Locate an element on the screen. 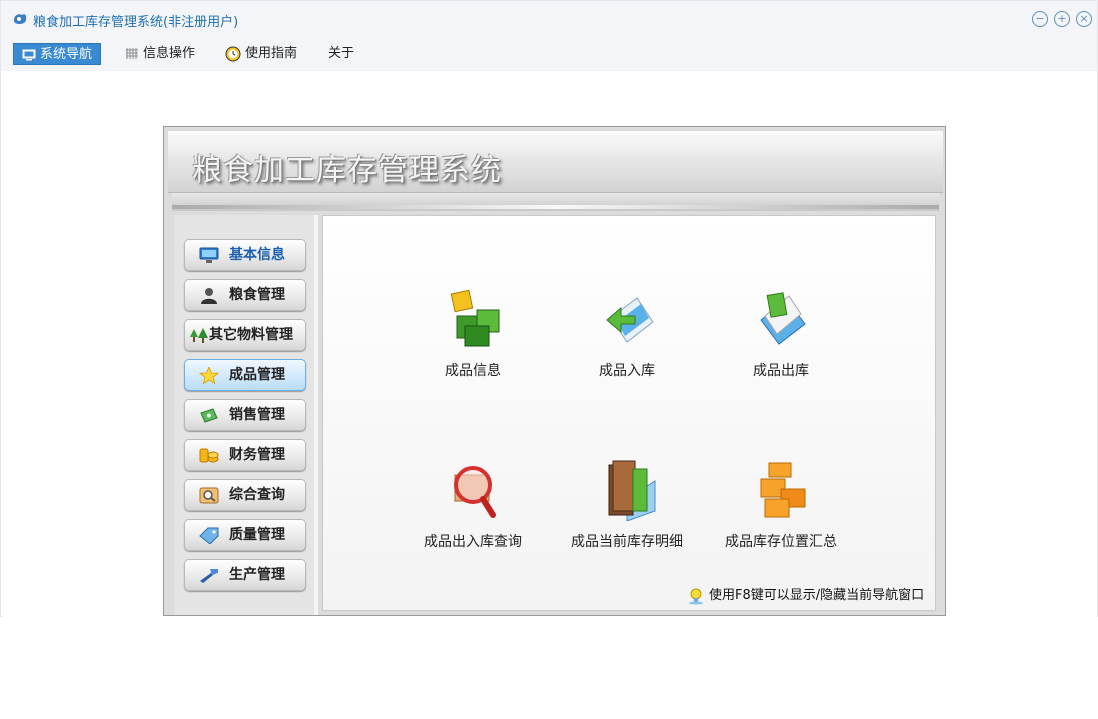 The image size is (1098, 719). minimize-icon: − is located at coordinates (1040, 19).